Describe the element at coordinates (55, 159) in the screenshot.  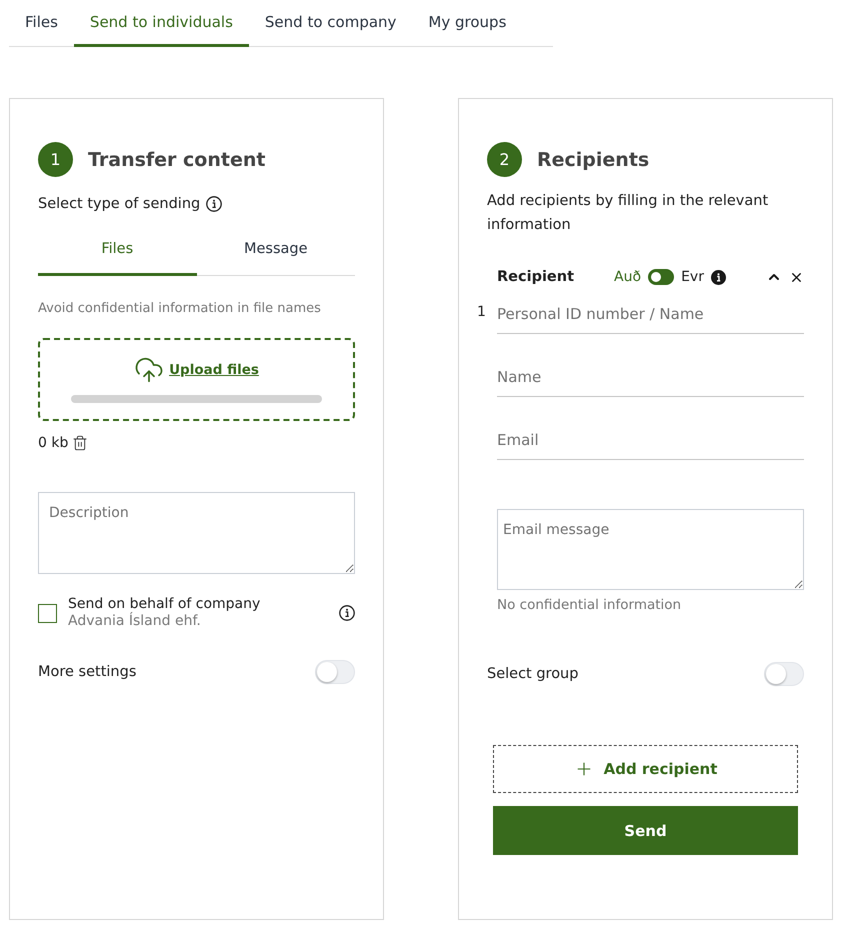
I see `step-number: 1` at that location.